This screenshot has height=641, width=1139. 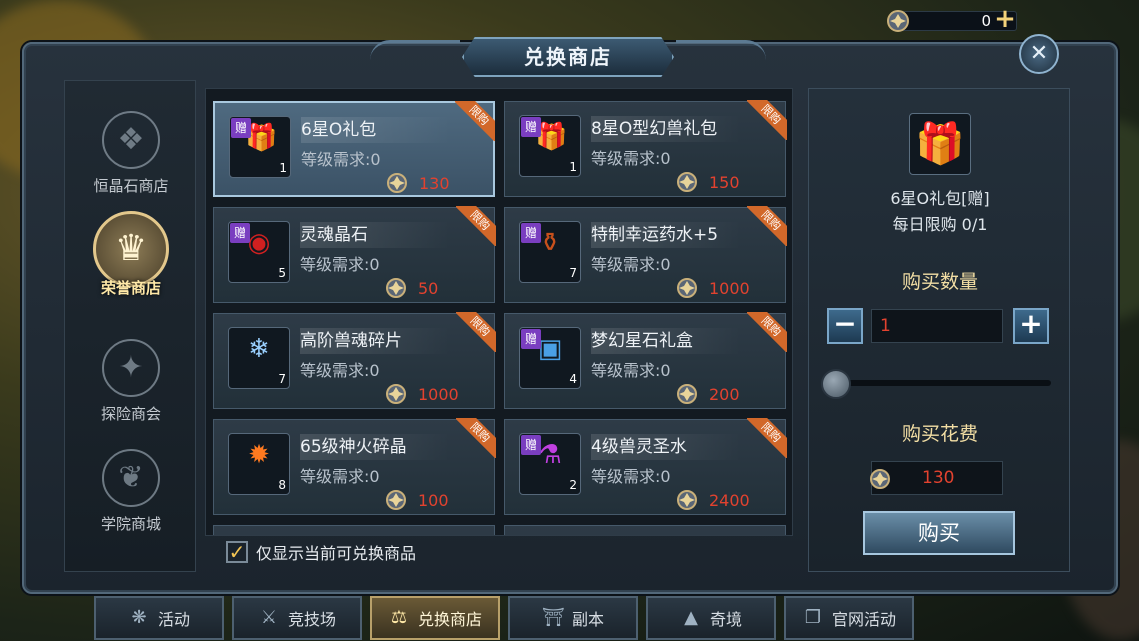 What do you see at coordinates (725, 500) in the screenshot?
I see `item-price: 2400` at bounding box center [725, 500].